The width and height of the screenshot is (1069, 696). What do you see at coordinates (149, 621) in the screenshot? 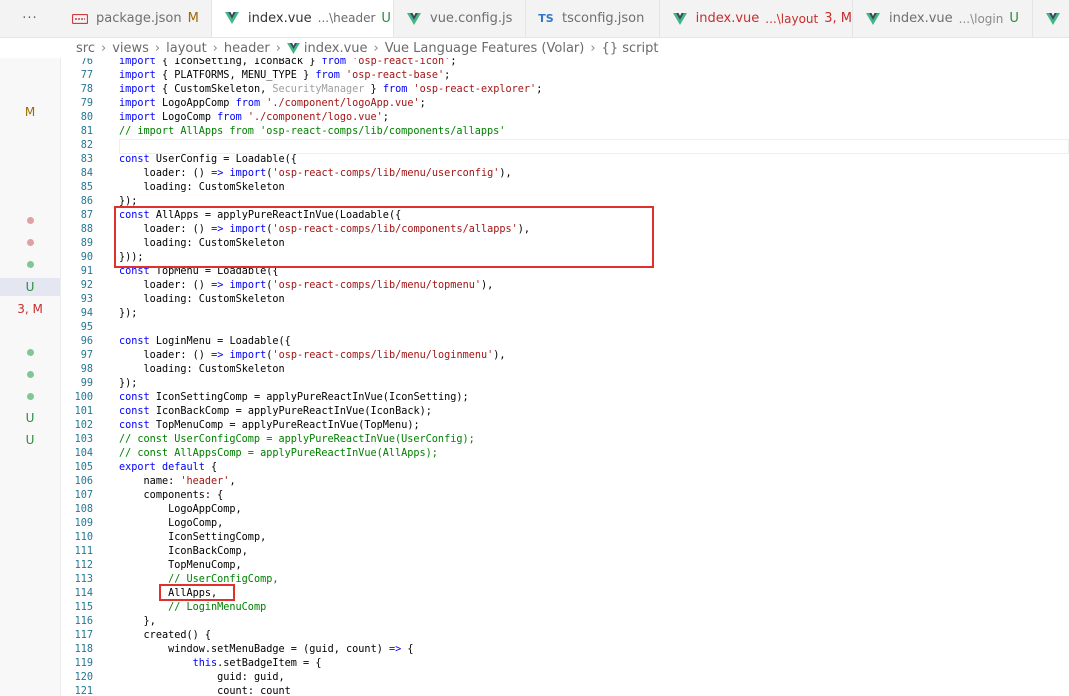
I see `code-text: },` at bounding box center [149, 621].